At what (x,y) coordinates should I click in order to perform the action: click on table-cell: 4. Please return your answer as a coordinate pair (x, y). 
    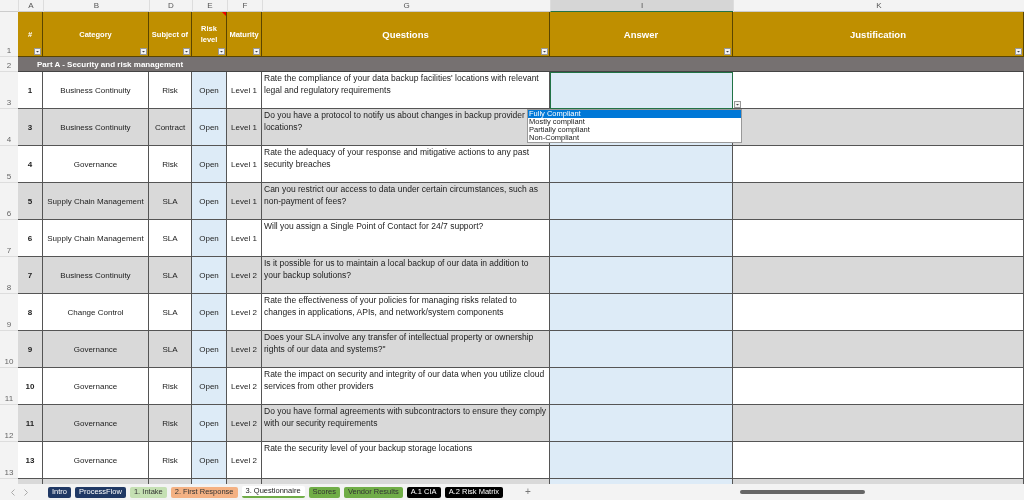
    Looking at the image, I should click on (30, 164).